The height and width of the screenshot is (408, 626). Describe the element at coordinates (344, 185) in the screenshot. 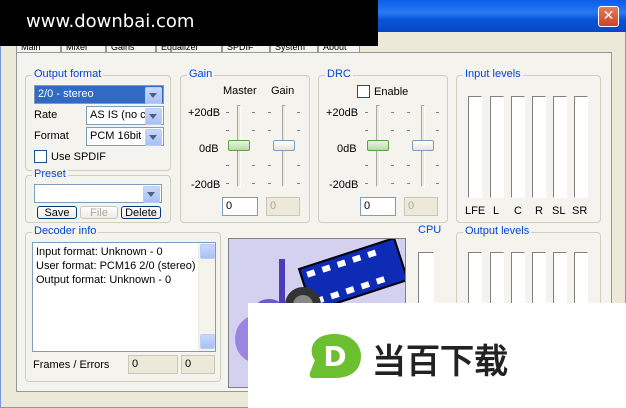

I see `drc-db-minus-label: -20dB` at that location.